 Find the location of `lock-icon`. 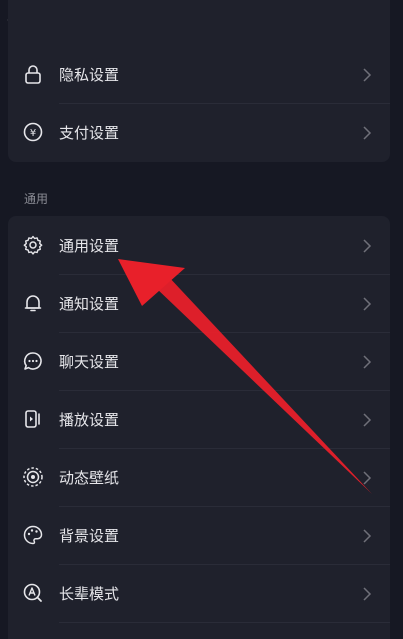

lock-icon is located at coordinates (33, 74).